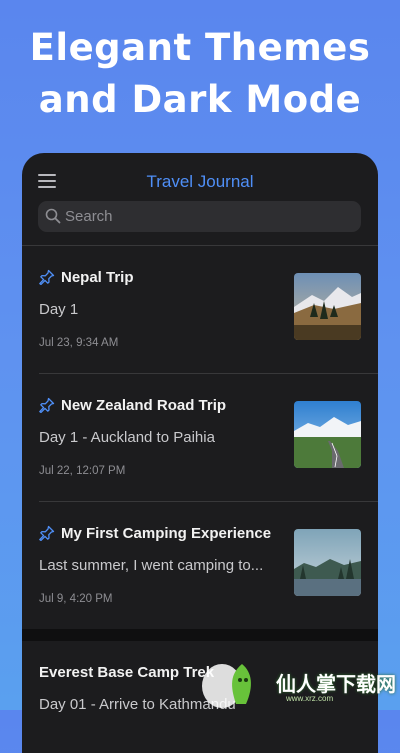 Image resolution: width=400 pixels, height=753 pixels. I want to click on search-bar, so click(199, 216).